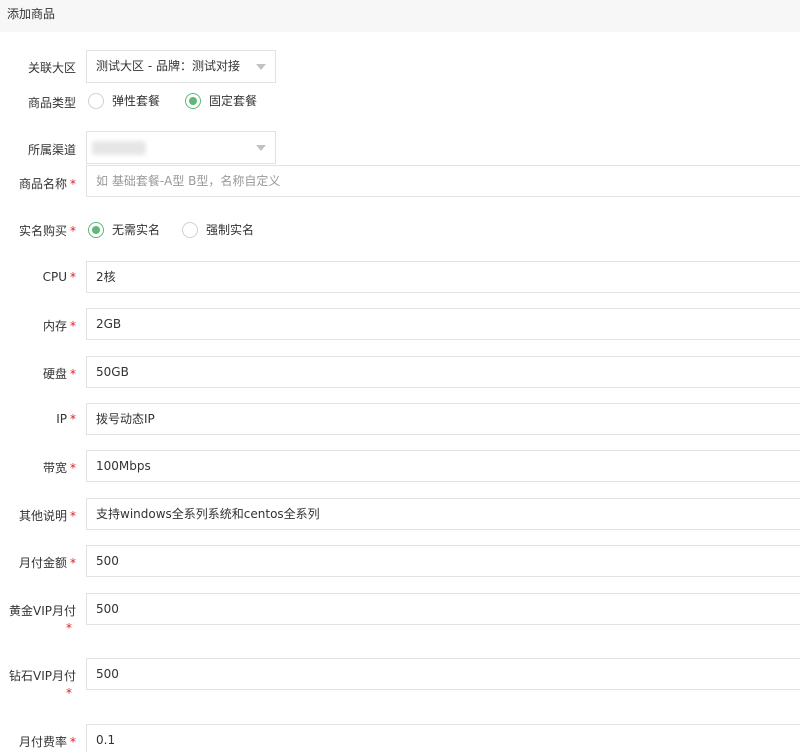  Describe the element at coordinates (38, 618) in the screenshot. I see `gold-vip-label: 黄金VIP月付 *` at that location.